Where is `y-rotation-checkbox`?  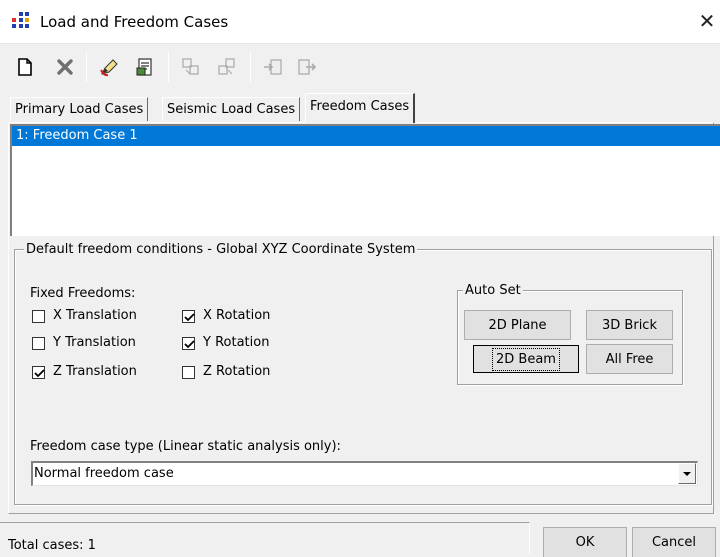
y-rotation-checkbox is located at coordinates (188, 343).